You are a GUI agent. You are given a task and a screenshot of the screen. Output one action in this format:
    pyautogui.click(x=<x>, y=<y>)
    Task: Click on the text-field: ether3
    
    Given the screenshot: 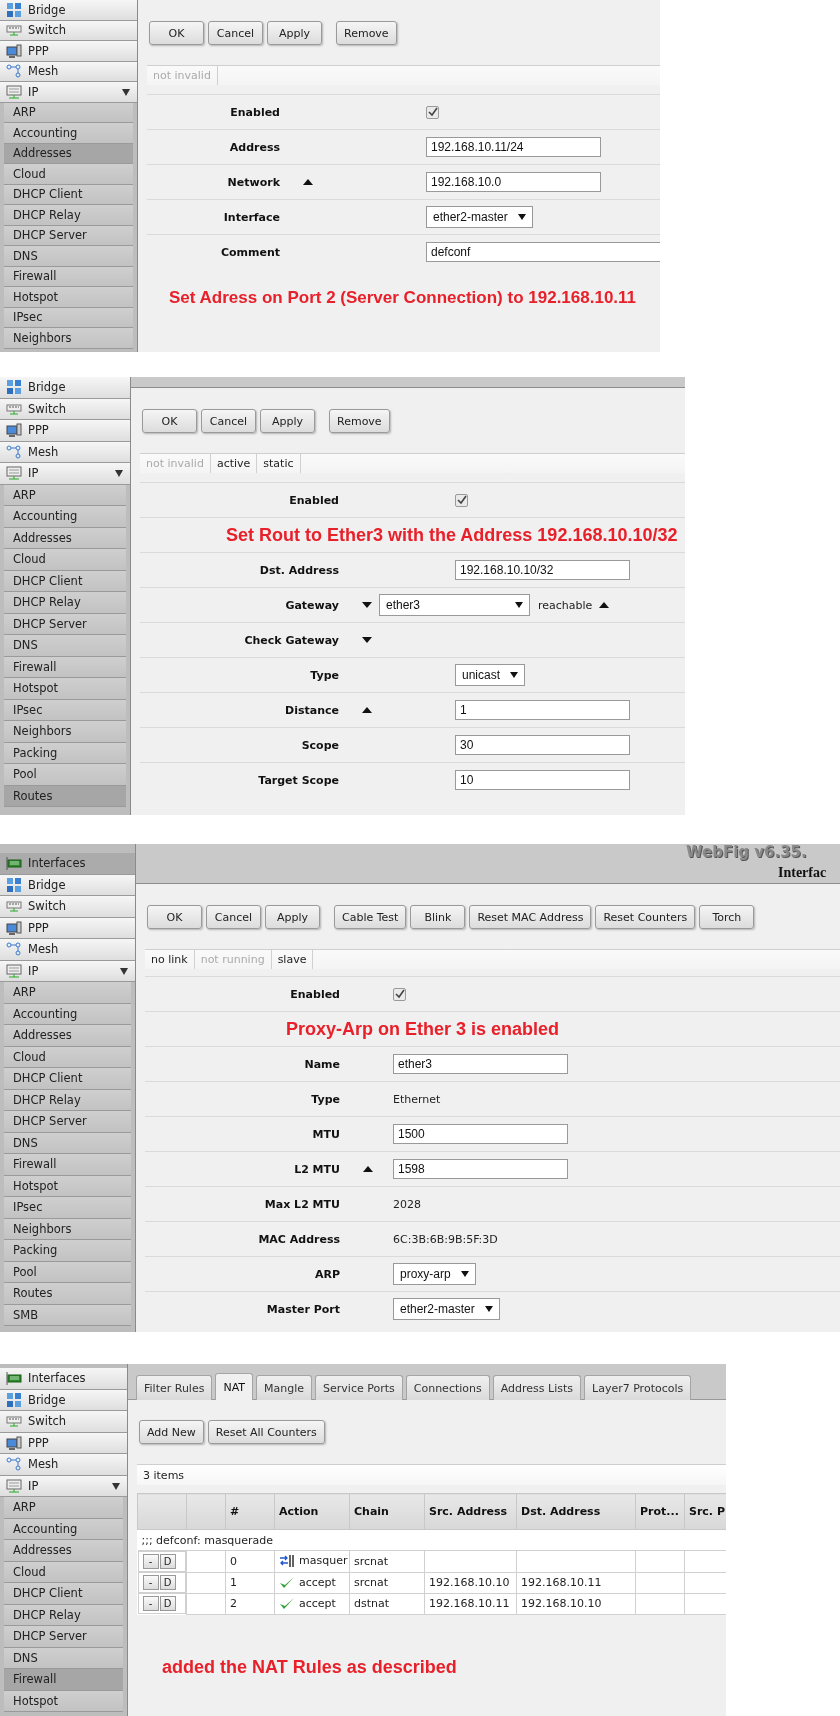 What is the action you would take?
    pyautogui.click(x=480, y=1064)
    